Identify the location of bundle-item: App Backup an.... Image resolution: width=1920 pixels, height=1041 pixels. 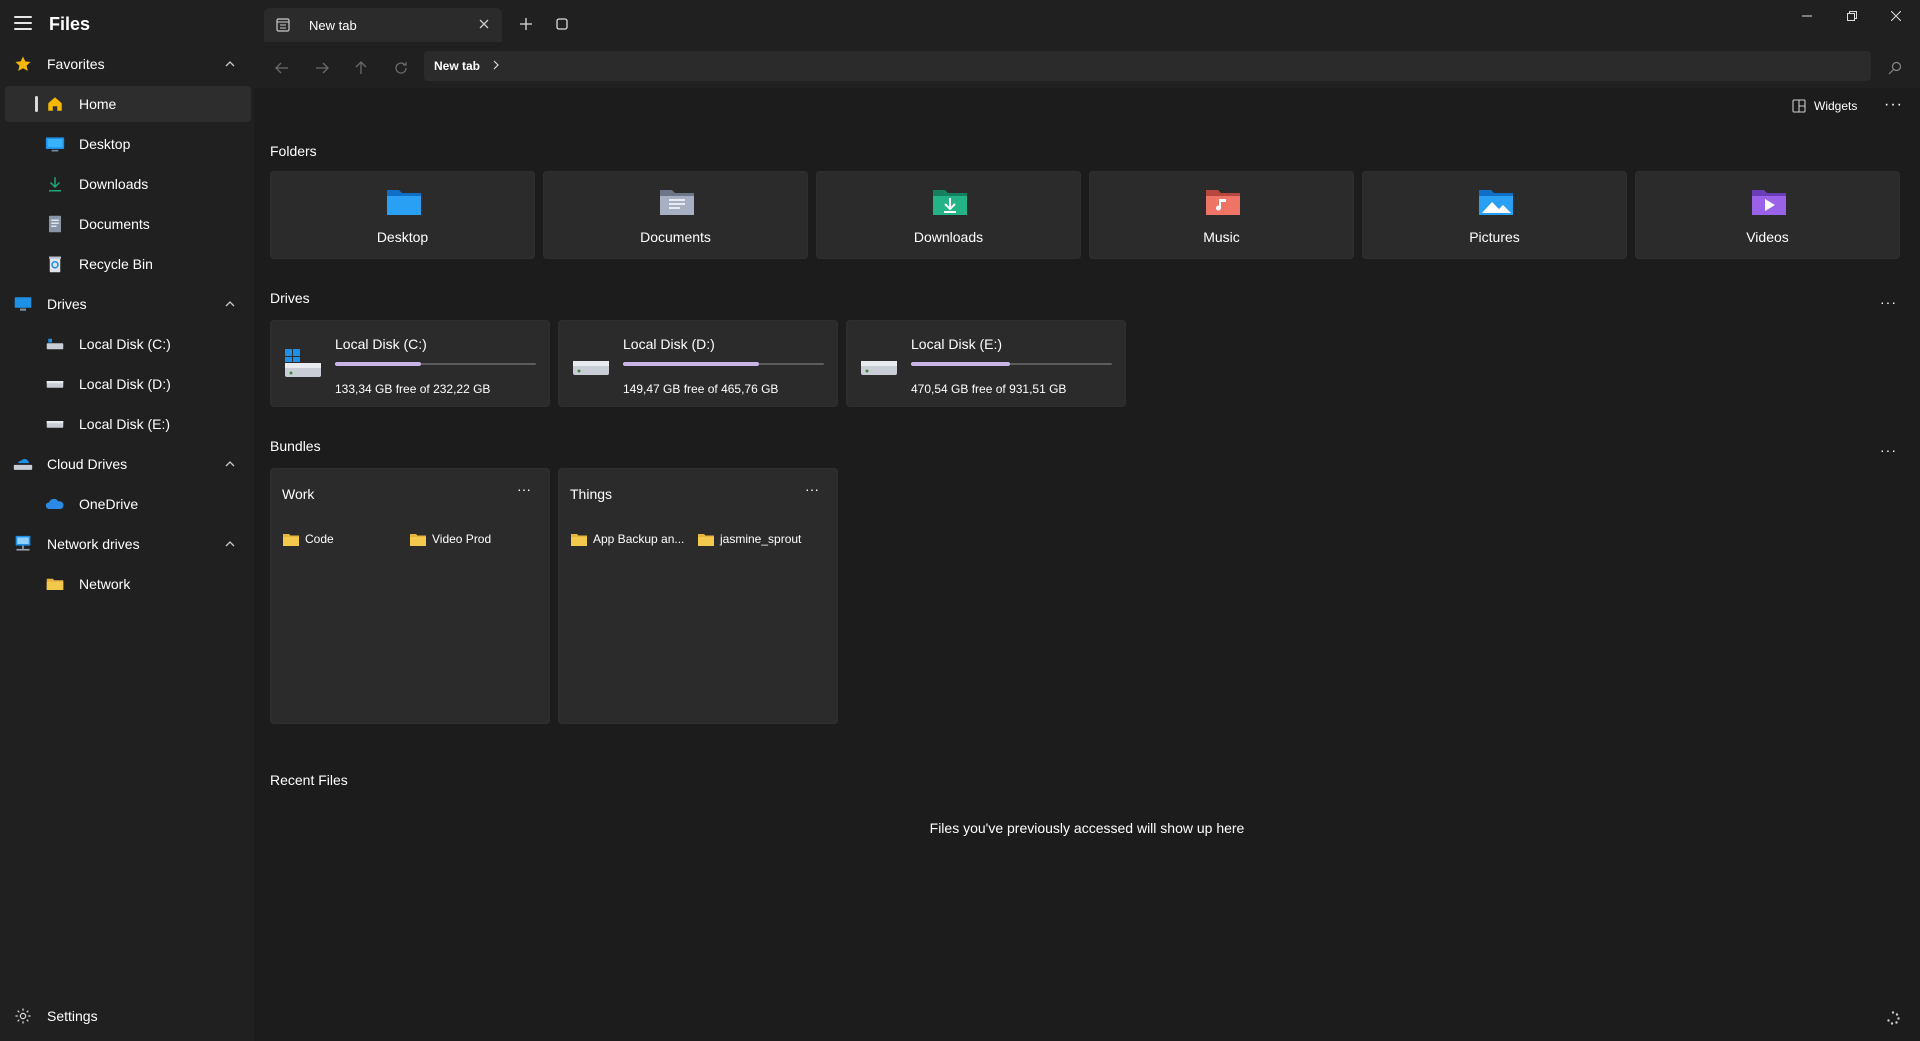
(627, 539).